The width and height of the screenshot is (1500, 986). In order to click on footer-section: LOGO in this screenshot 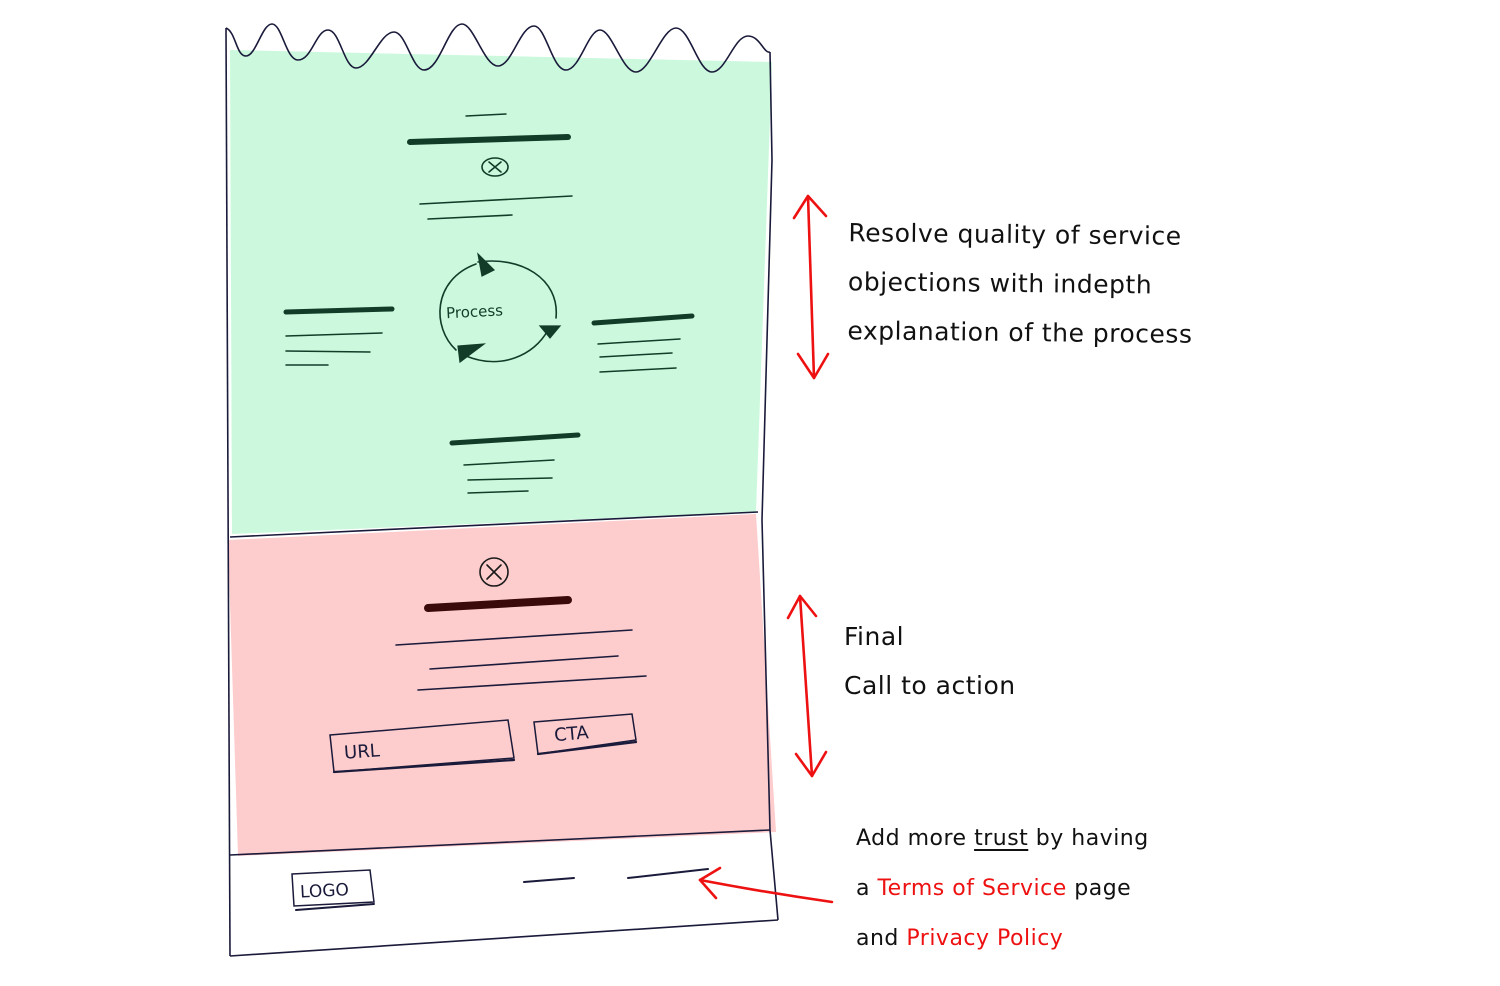, I will do `click(500, 889)`.